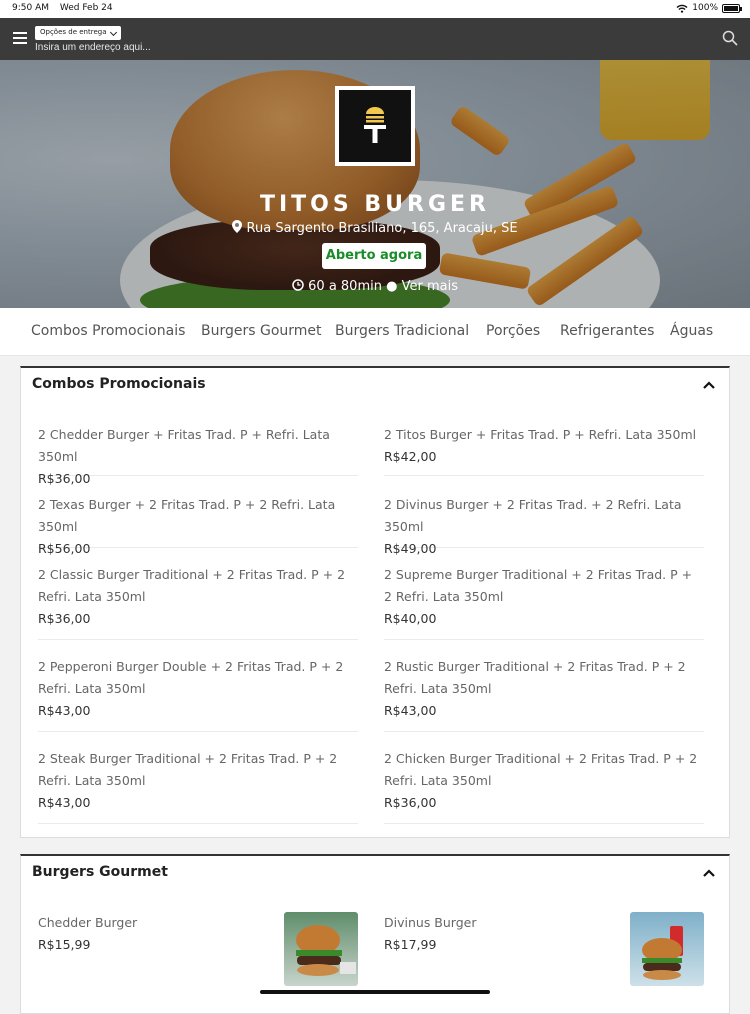  I want to click on tab-burgers-tradicional: Burgers Tradicional, so click(402, 331).